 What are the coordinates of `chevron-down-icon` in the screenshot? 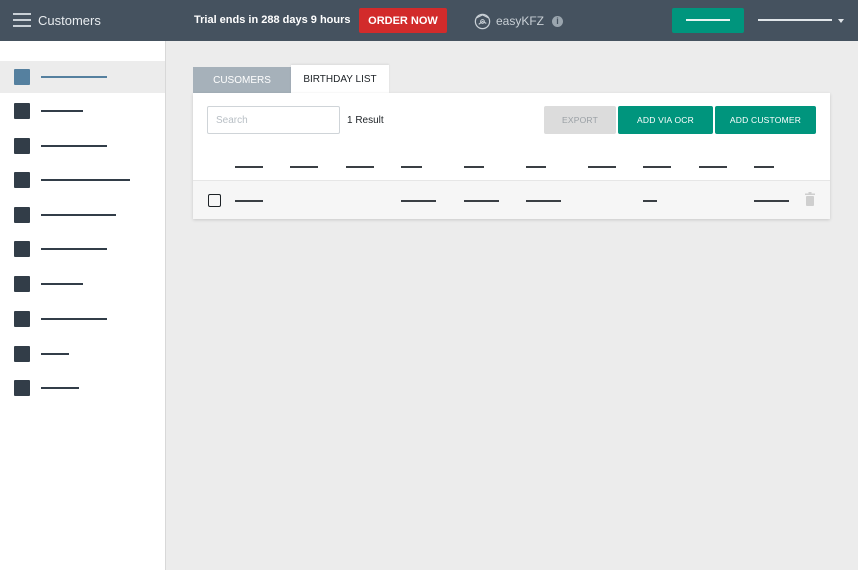 It's located at (841, 21).